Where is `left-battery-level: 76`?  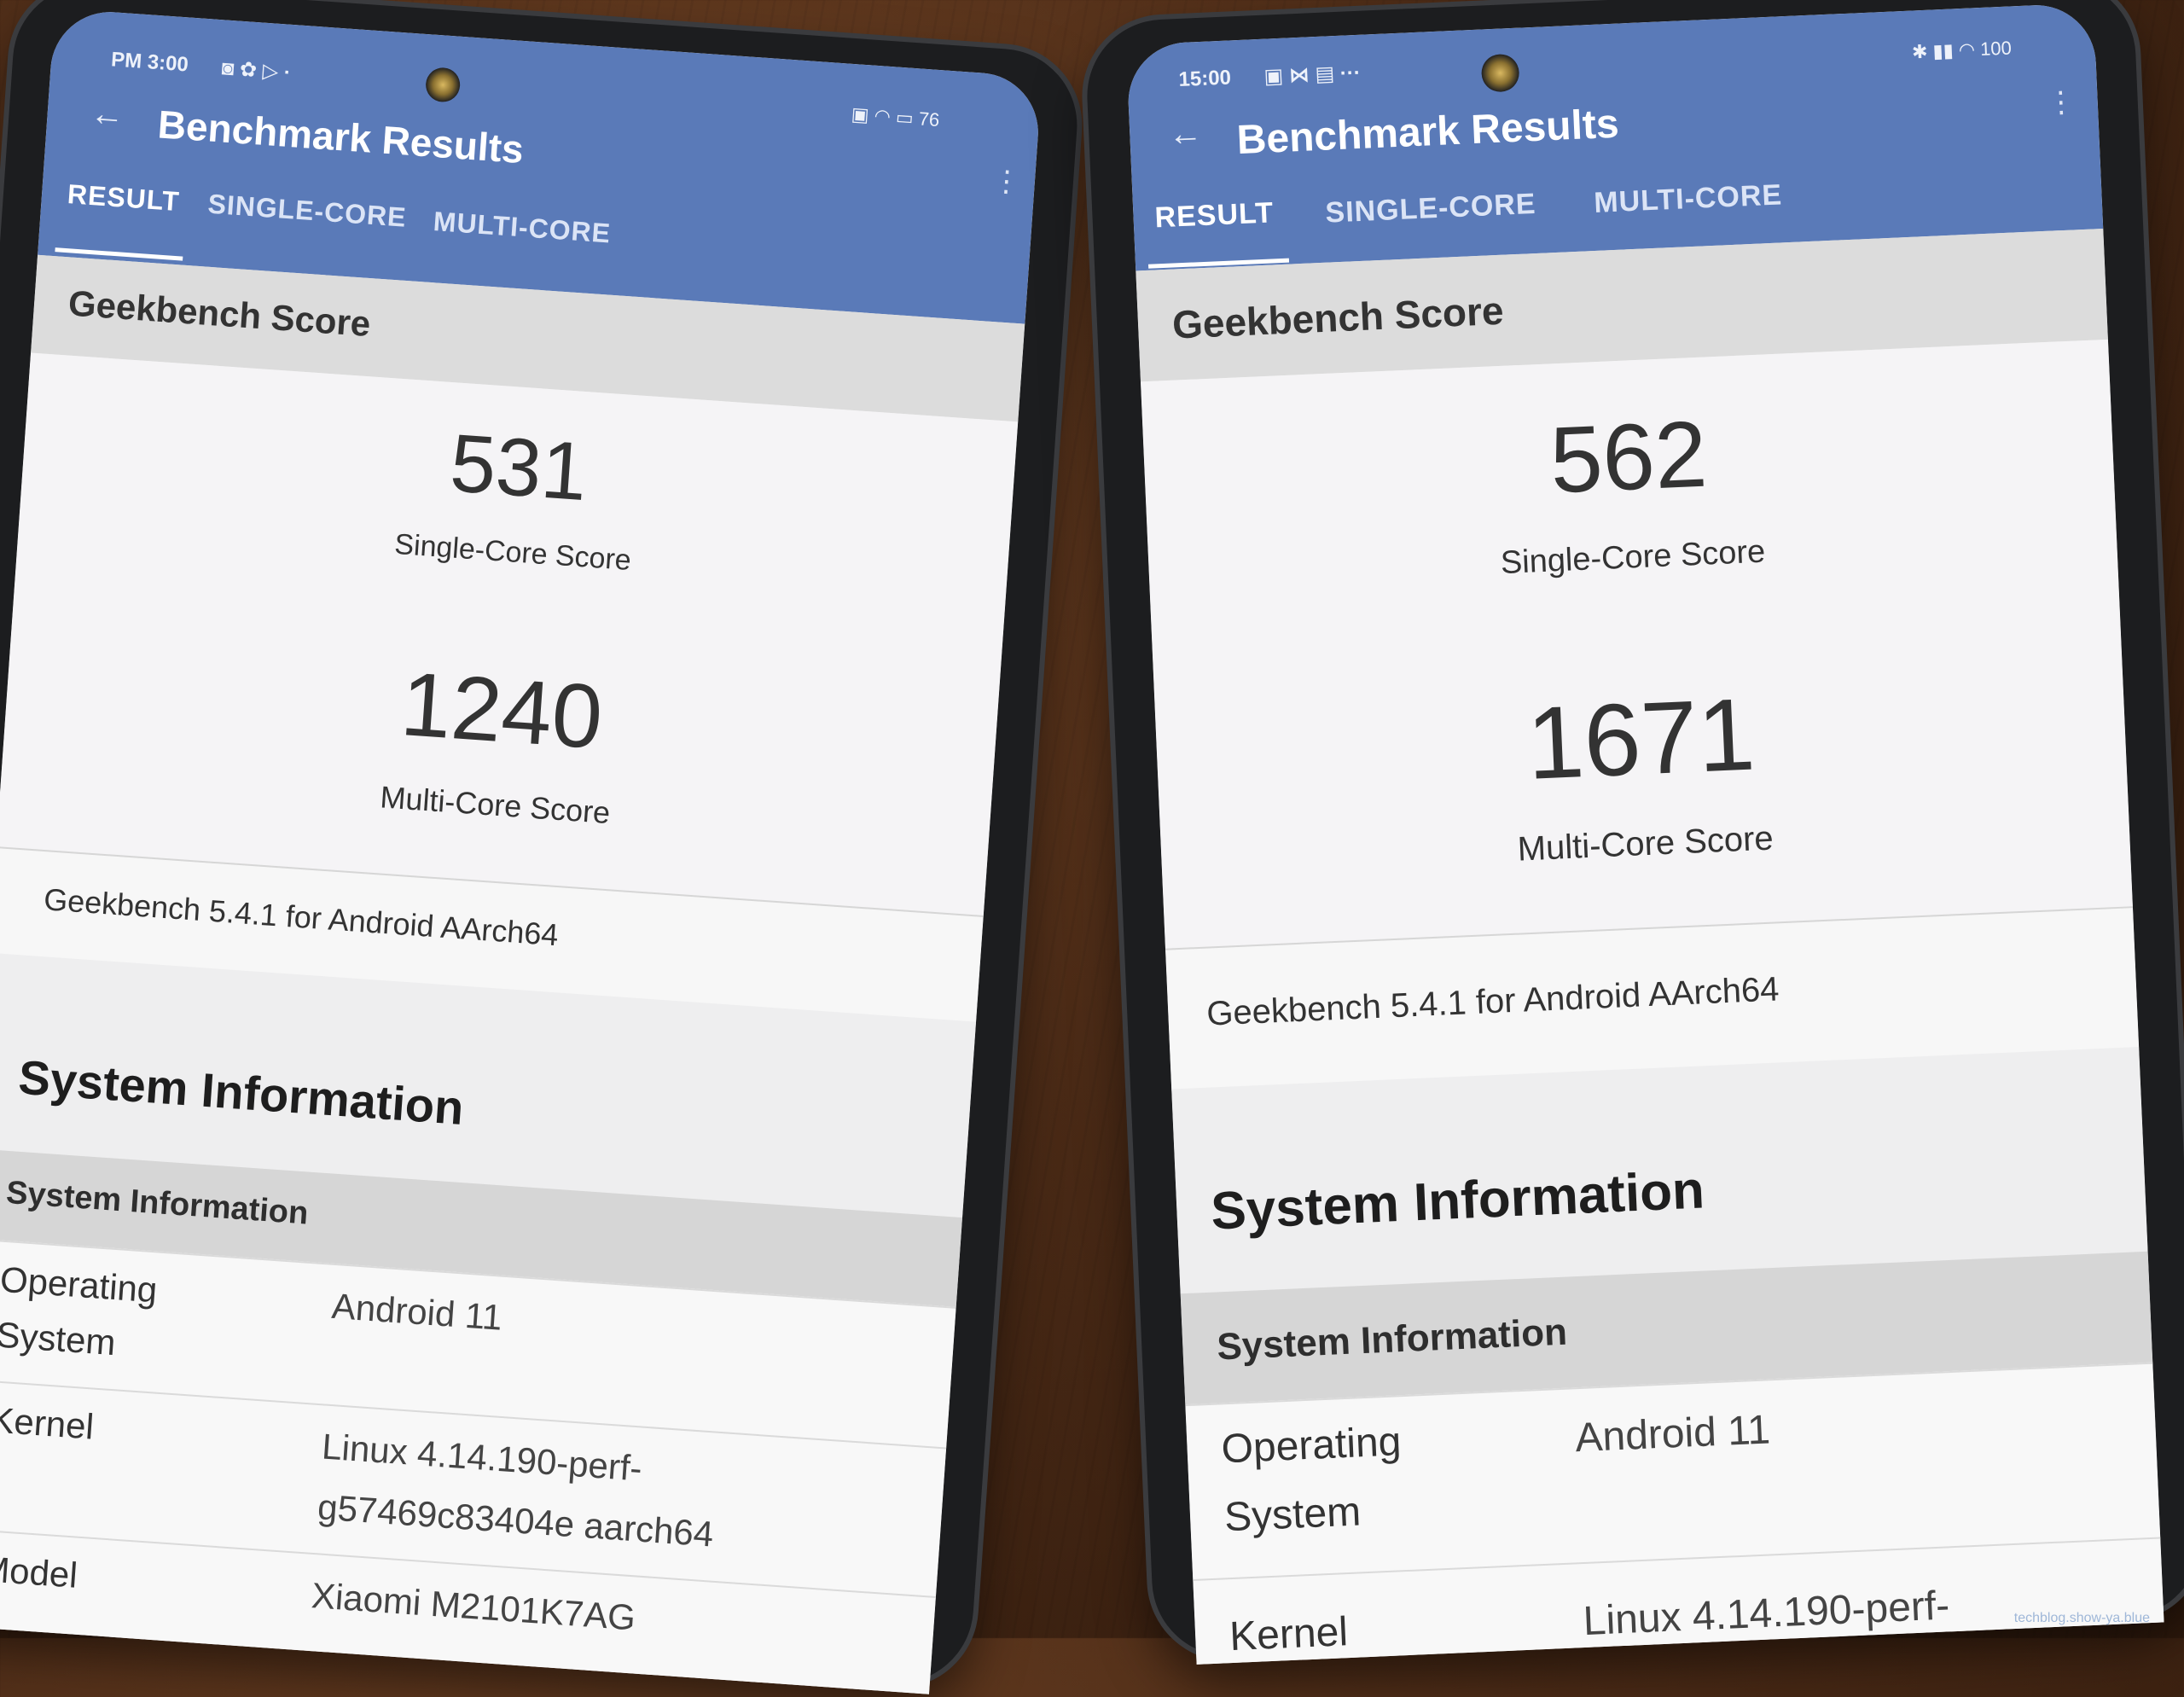
left-battery-level: 76 is located at coordinates (929, 119).